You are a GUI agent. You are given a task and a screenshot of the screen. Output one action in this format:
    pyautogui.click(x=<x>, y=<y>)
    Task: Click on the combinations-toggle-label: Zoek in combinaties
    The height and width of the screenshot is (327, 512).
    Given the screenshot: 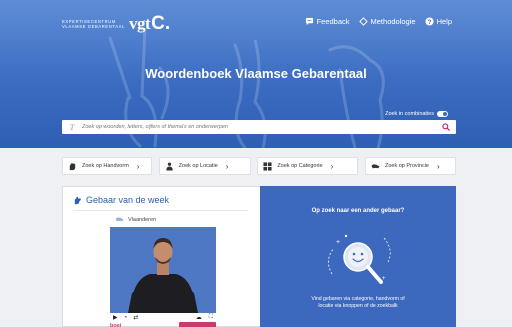 What is the action you would take?
    pyautogui.click(x=409, y=114)
    